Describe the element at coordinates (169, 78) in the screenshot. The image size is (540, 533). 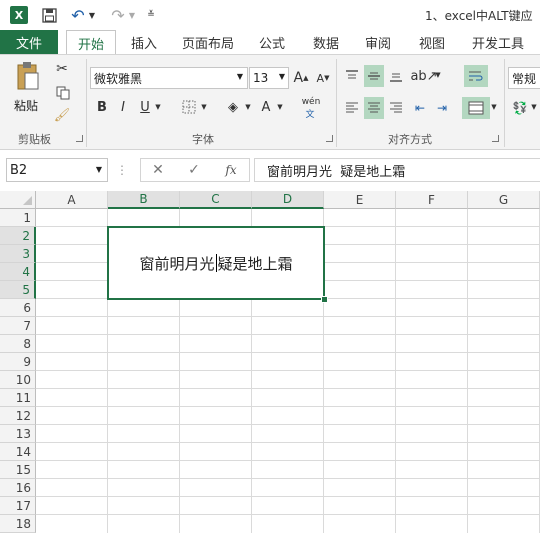
I see `font-name-select: 微软雅黑 ▼` at that location.